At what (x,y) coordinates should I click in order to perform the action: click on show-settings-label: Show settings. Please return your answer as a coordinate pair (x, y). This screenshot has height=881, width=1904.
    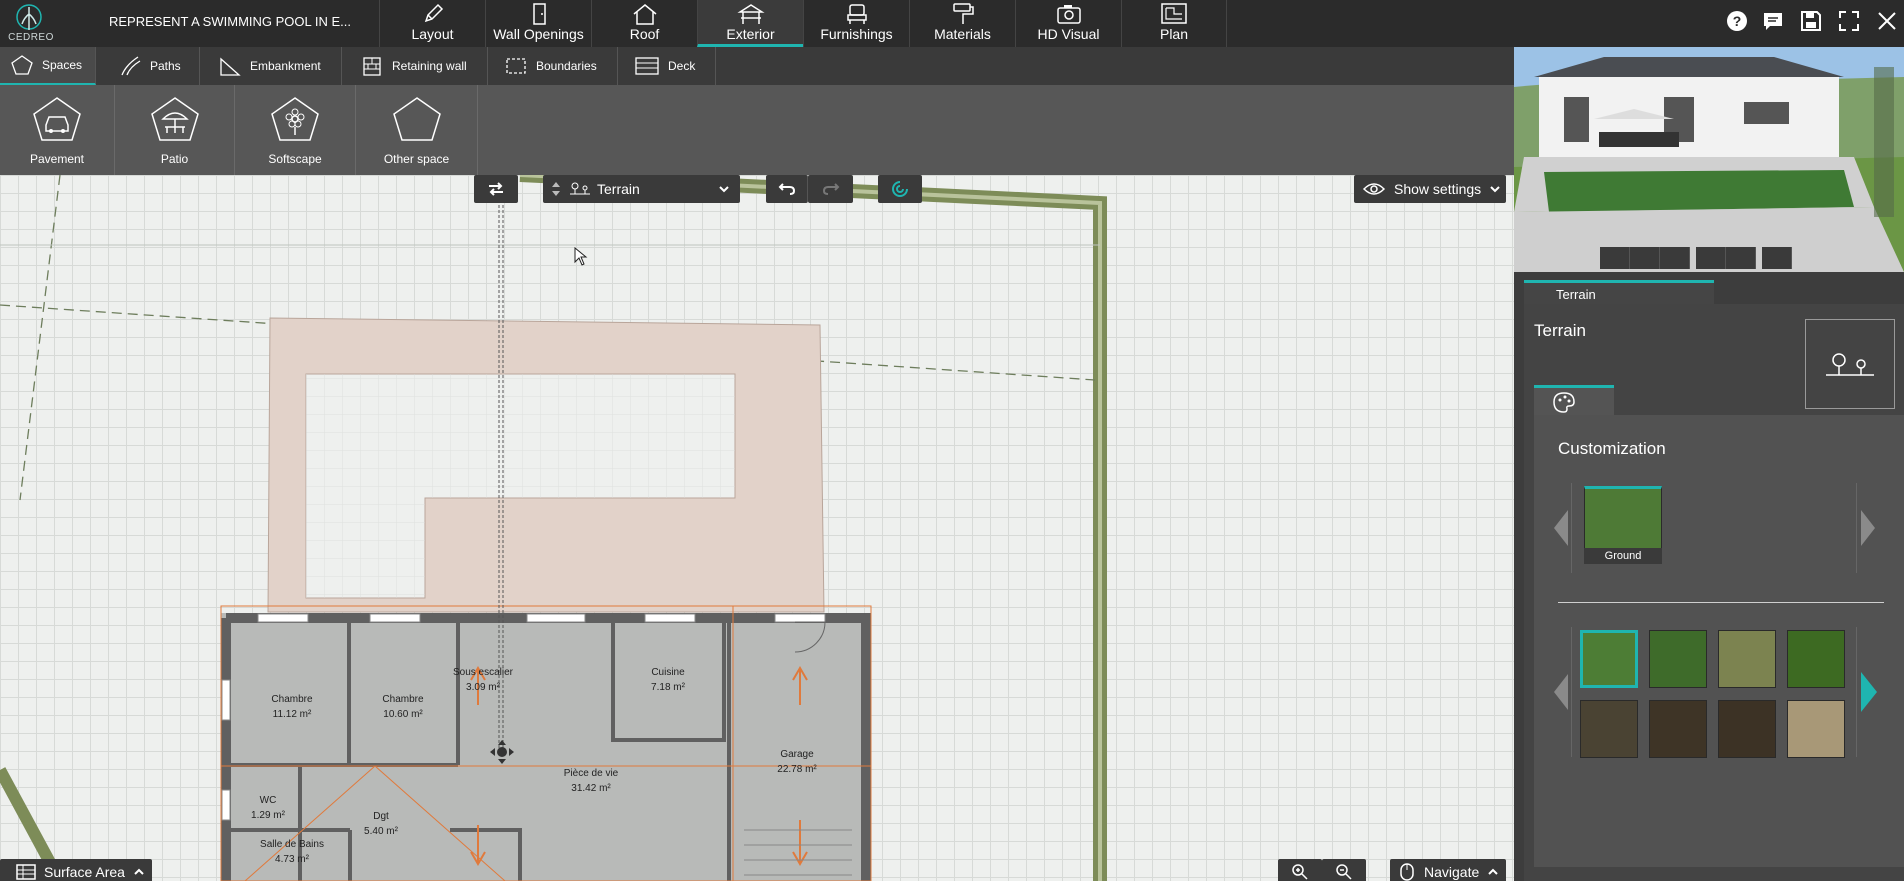
    Looking at the image, I should click on (1438, 189).